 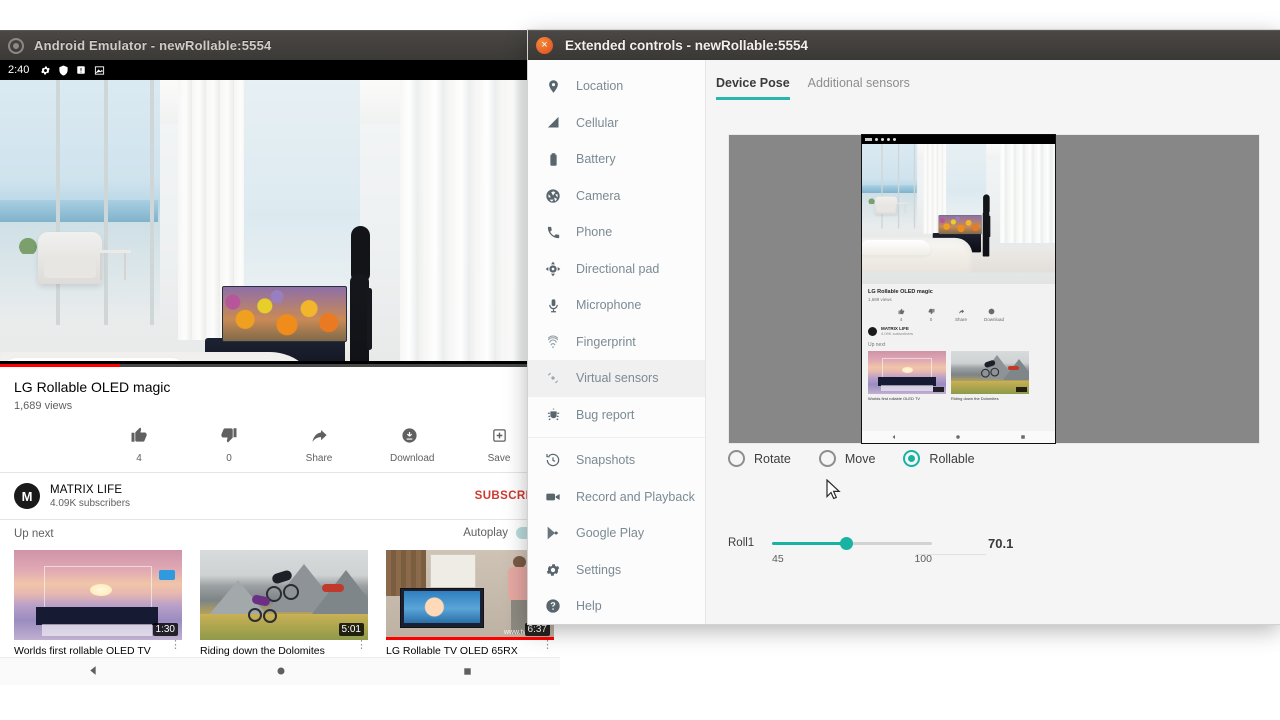 I want to click on sidebar-item-camera: Camera, so click(x=616, y=196).